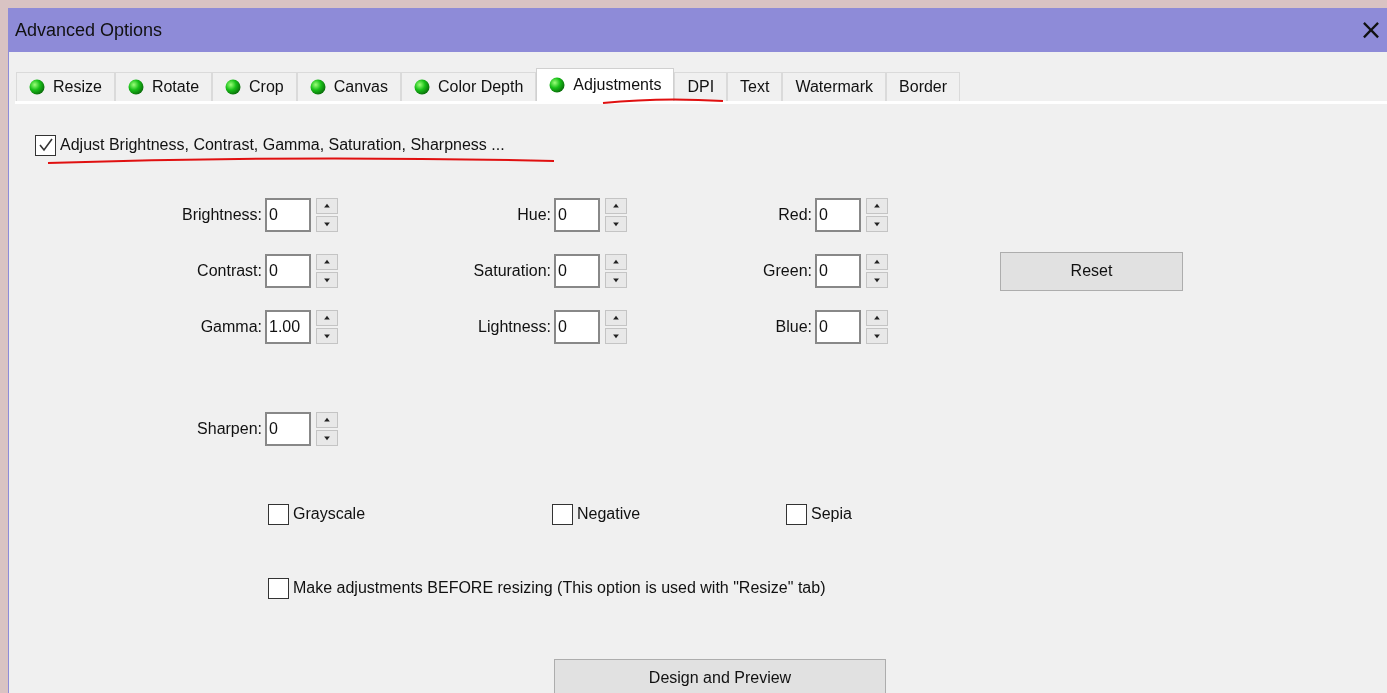  I want to click on field-label: Green:, so click(787, 271).